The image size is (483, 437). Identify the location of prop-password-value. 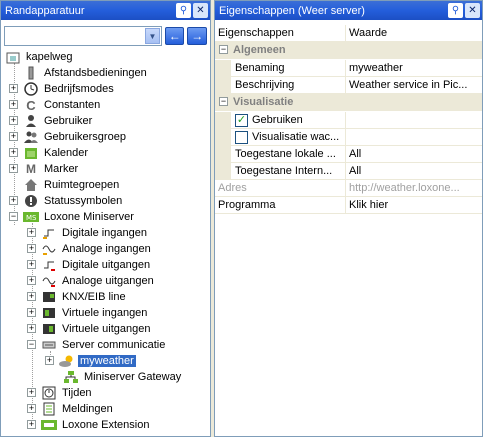
(414, 137).